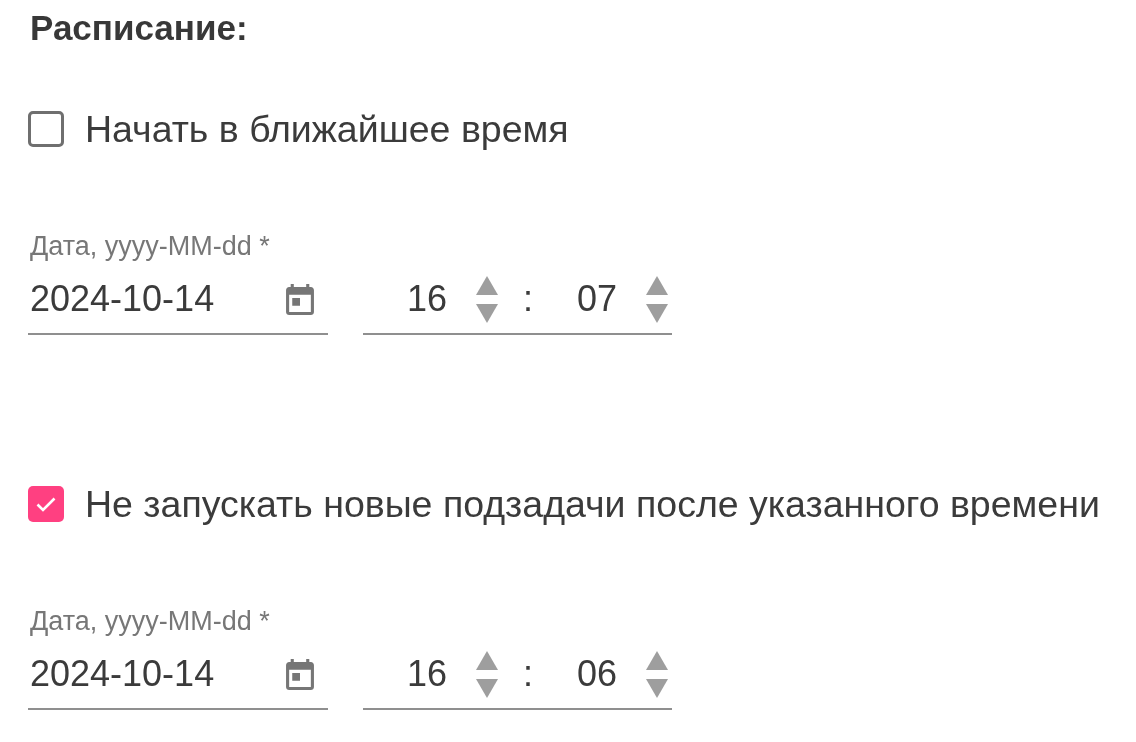 The width and height of the screenshot is (1136, 742). Describe the element at coordinates (592, 504) in the screenshot. I see `checkbox-label: Не запускать новые подзадачи после указанного времени` at that location.